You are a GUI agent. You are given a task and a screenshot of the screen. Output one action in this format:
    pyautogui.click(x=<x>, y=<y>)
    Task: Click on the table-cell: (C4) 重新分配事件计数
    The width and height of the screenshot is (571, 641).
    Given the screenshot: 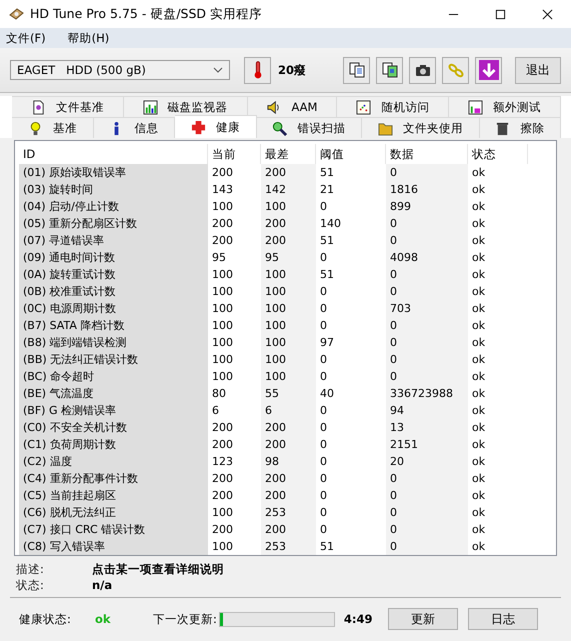 What is the action you would take?
    pyautogui.click(x=113, y=478)
    